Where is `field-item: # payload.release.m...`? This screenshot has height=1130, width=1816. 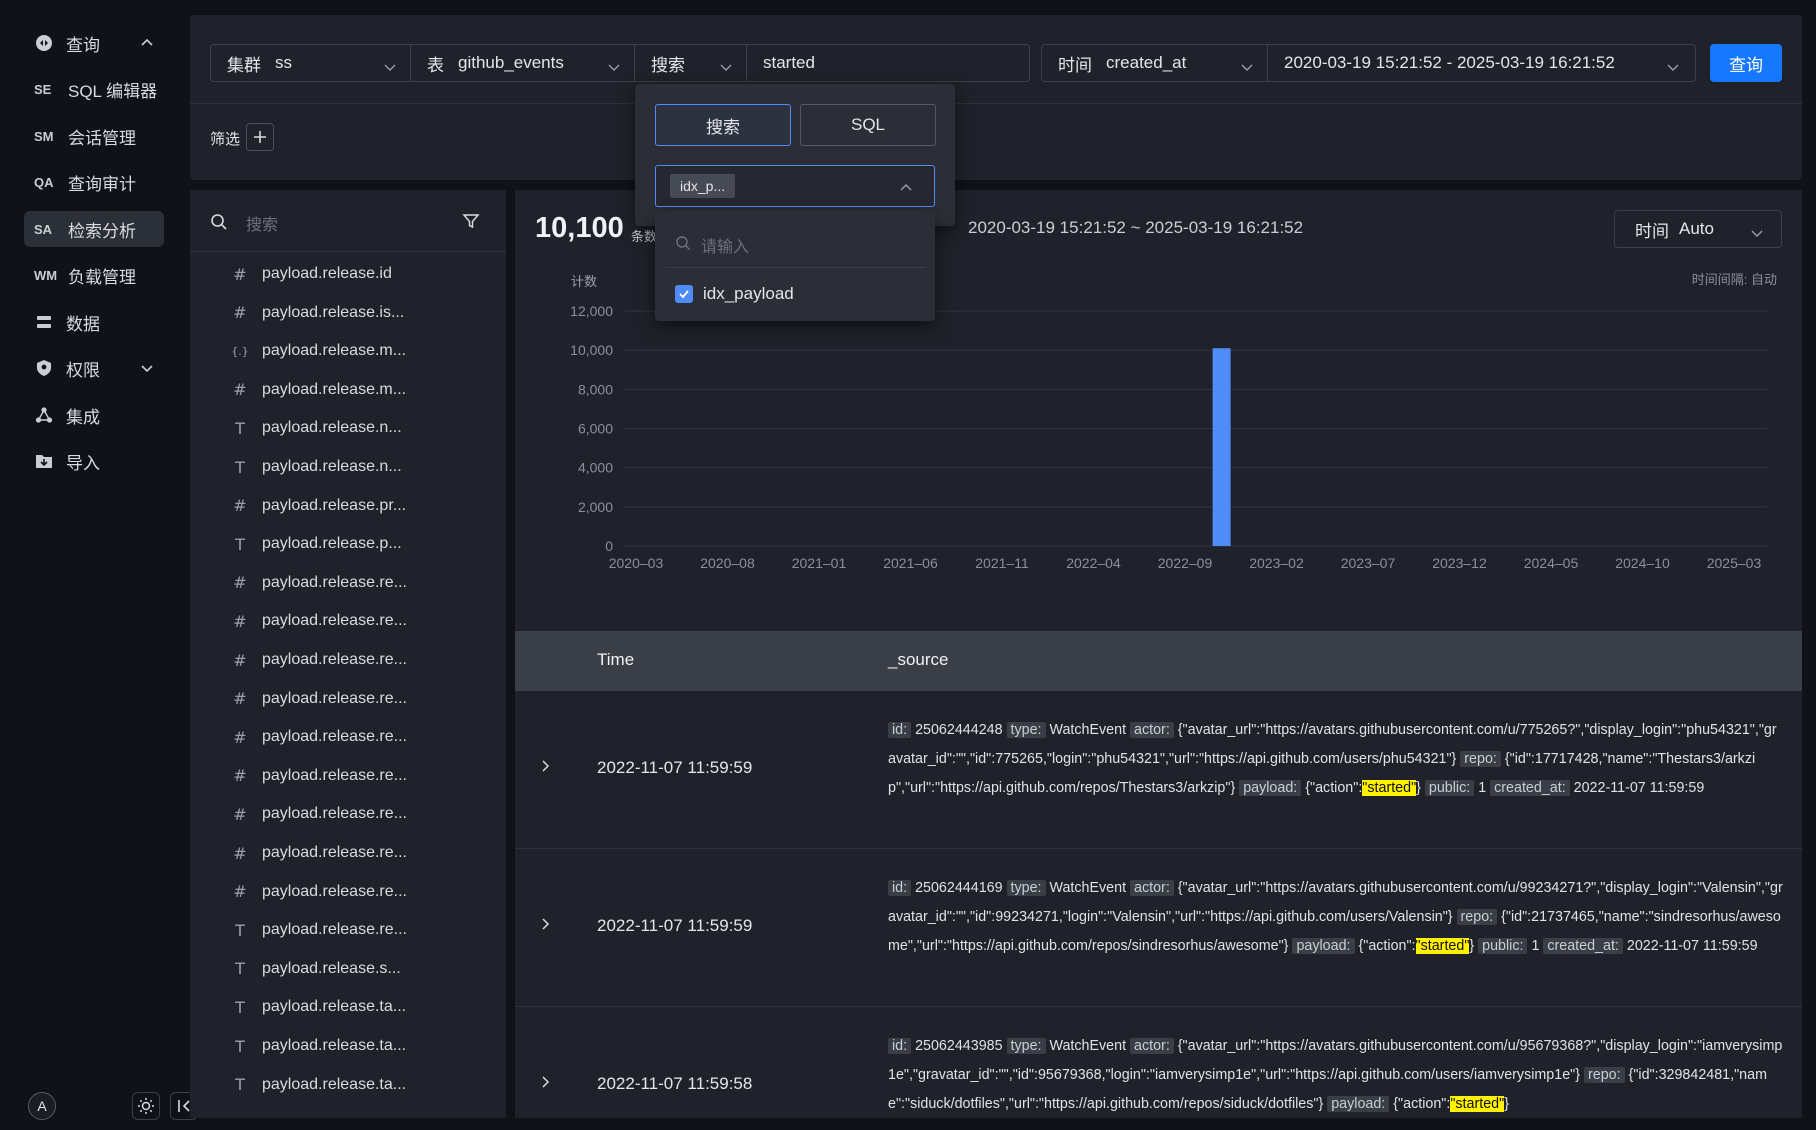
field-item: # payload.release.m... is located at coordinates (318, 390).